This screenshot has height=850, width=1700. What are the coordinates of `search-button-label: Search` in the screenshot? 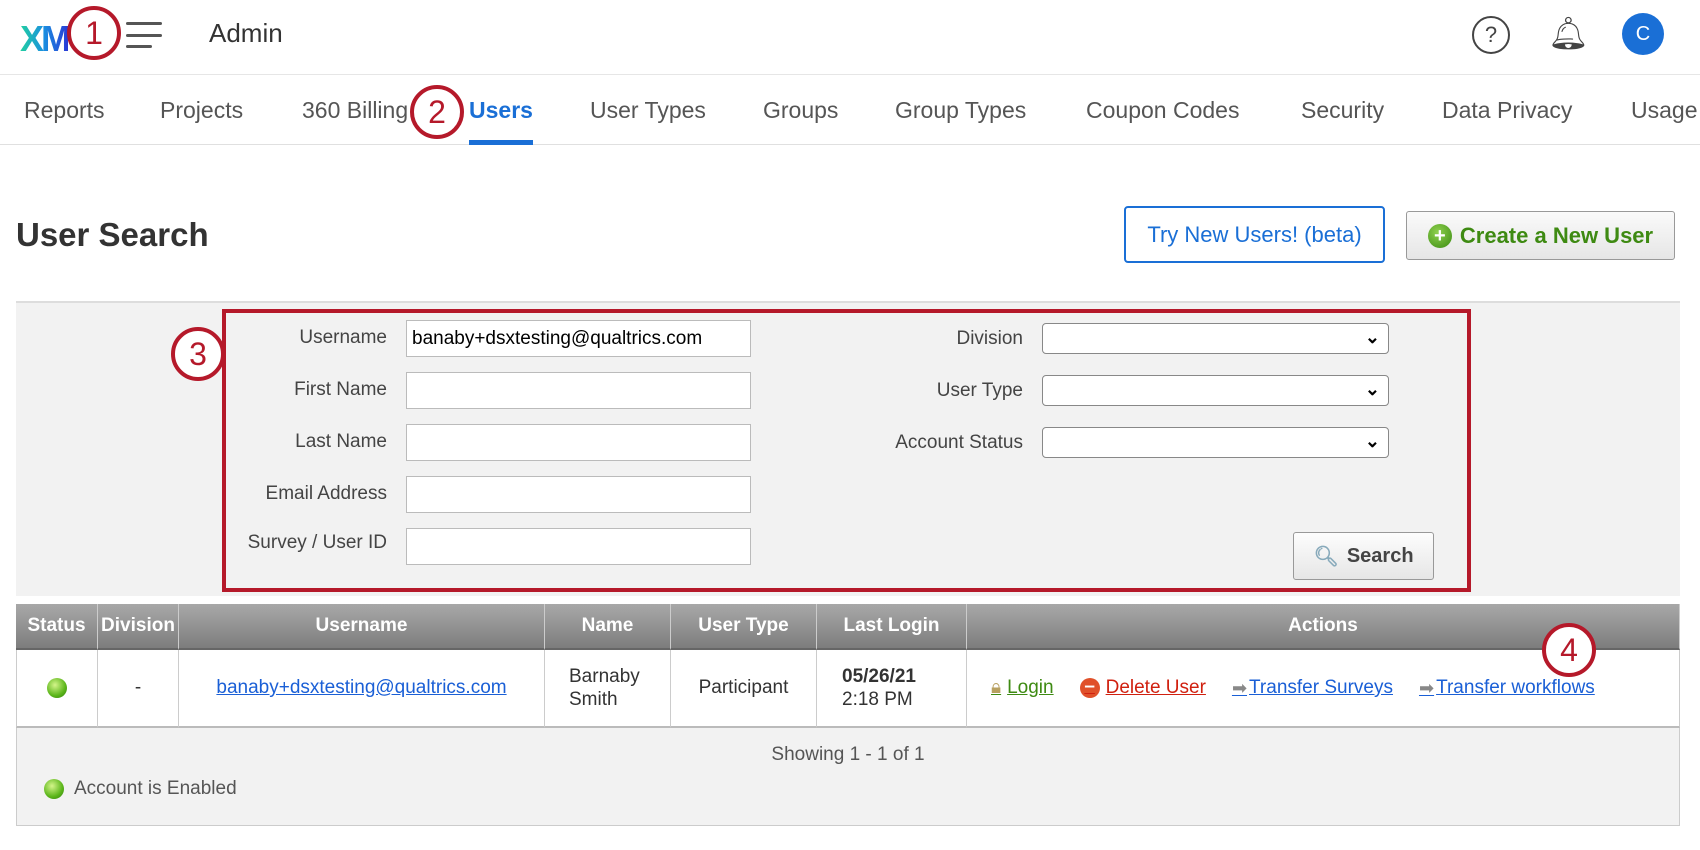 It's located at (1380, 555).